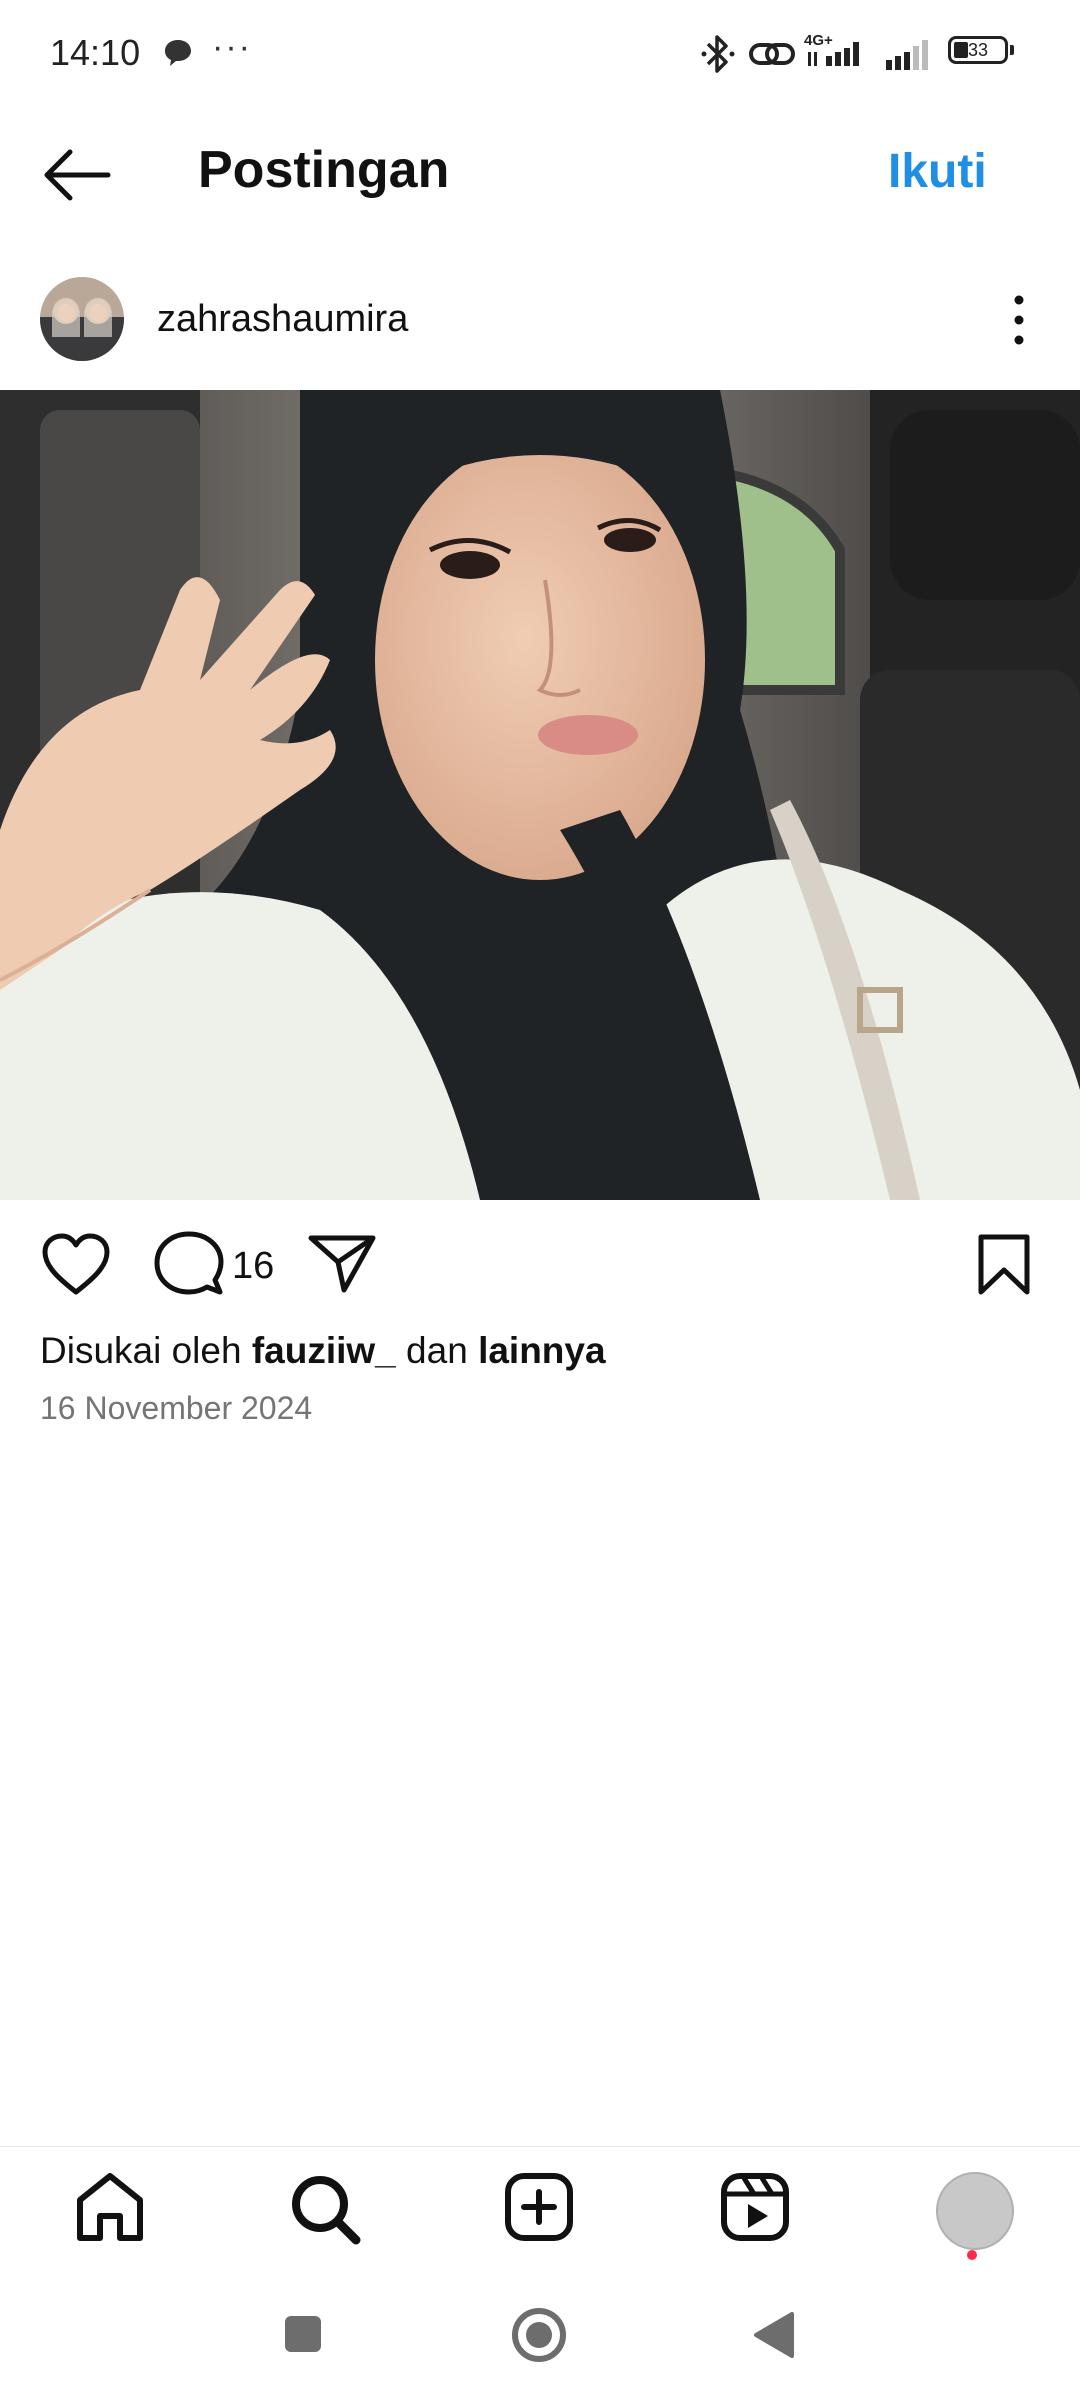 This screenshot has height=2400, width=1080. I want to click on user-avatar, so click(82, 319).